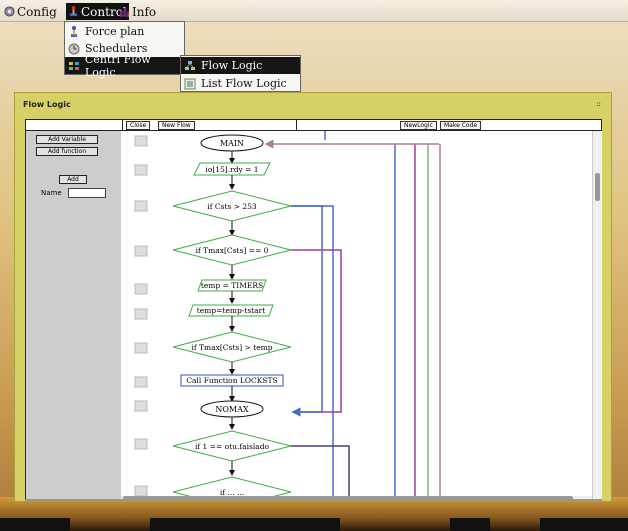  I want to click on top-menubar: Config Control Info, so click(314, 11).